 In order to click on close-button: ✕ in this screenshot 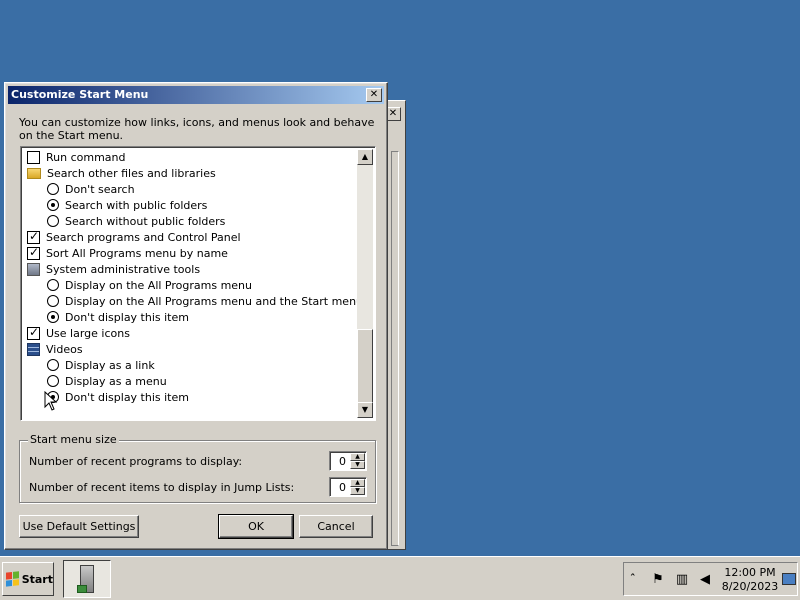, I will do `click(374, 95)`.